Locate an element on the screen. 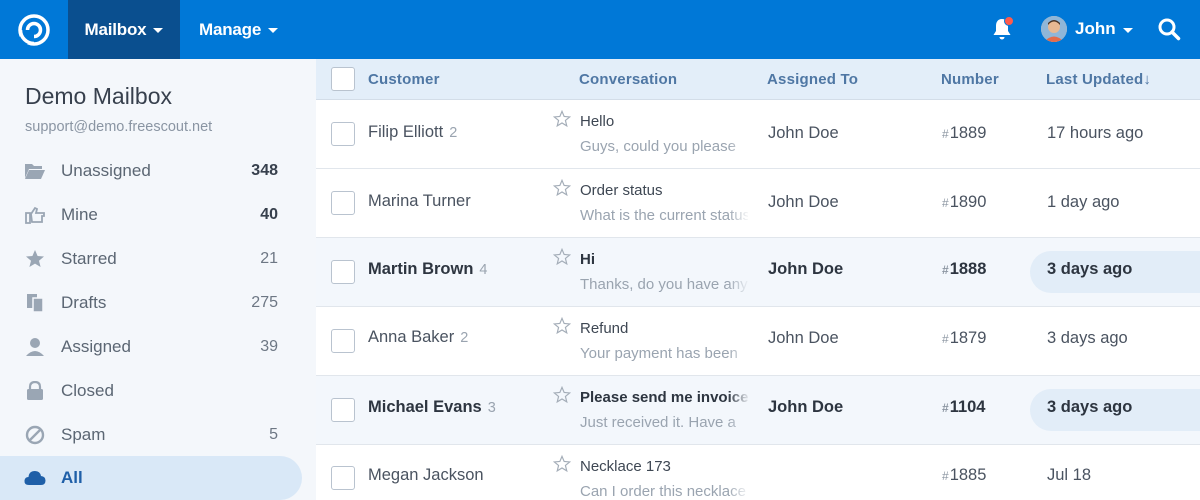 This screenshot has height=500, width=1200. customer-name: Megan Jackson is located at coordinates (429, 475).